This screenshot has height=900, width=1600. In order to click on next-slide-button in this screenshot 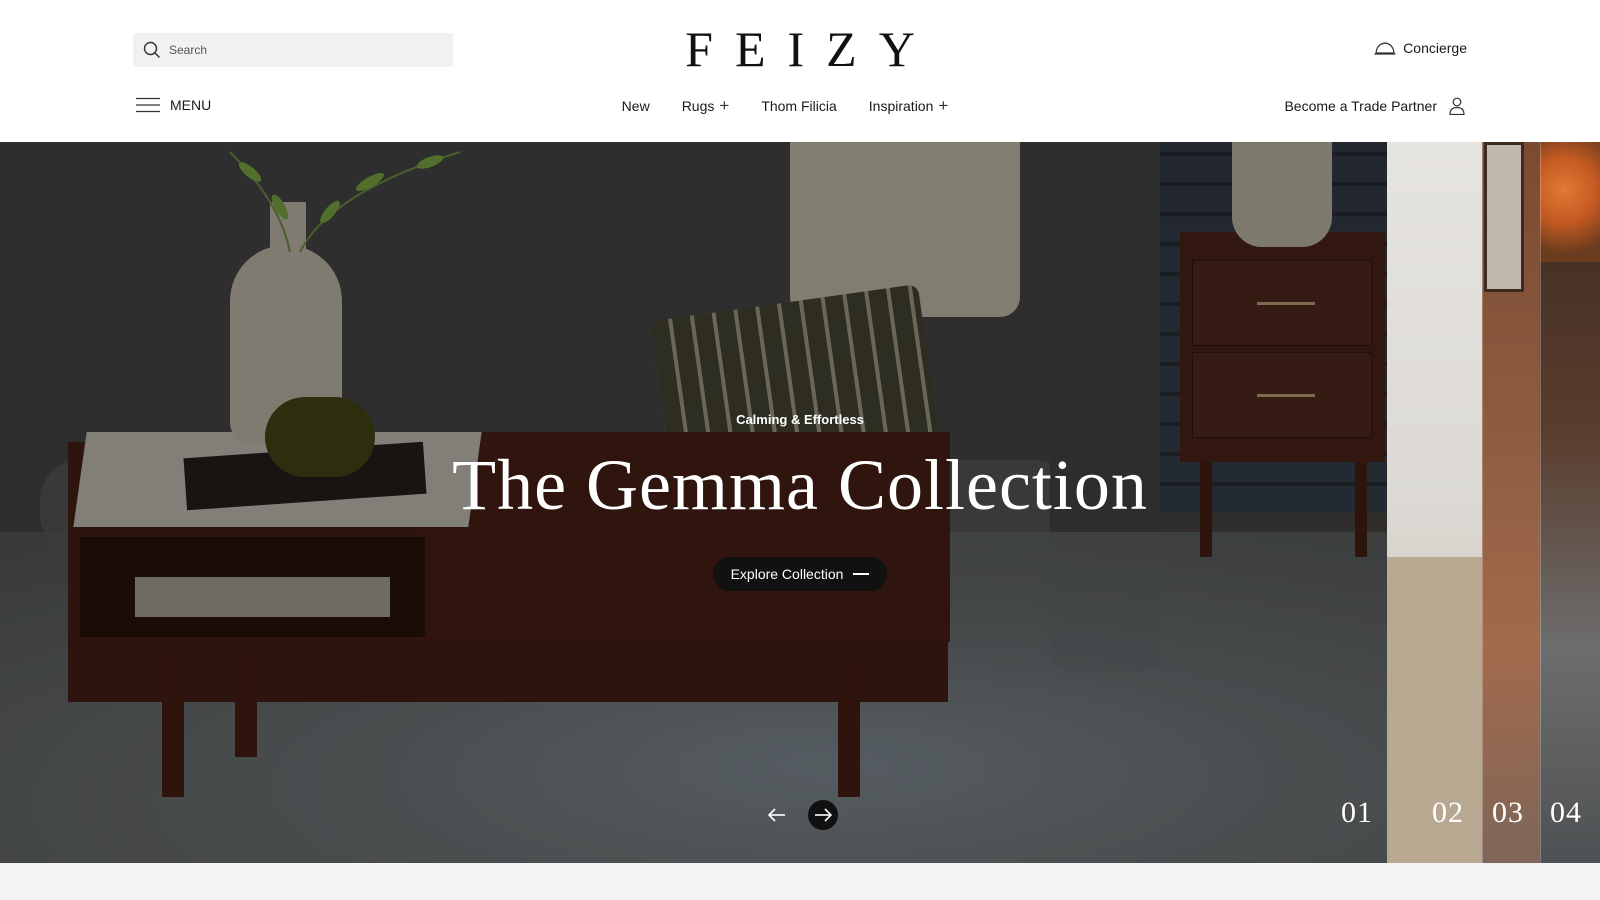, I will do `click(823, 815)`.